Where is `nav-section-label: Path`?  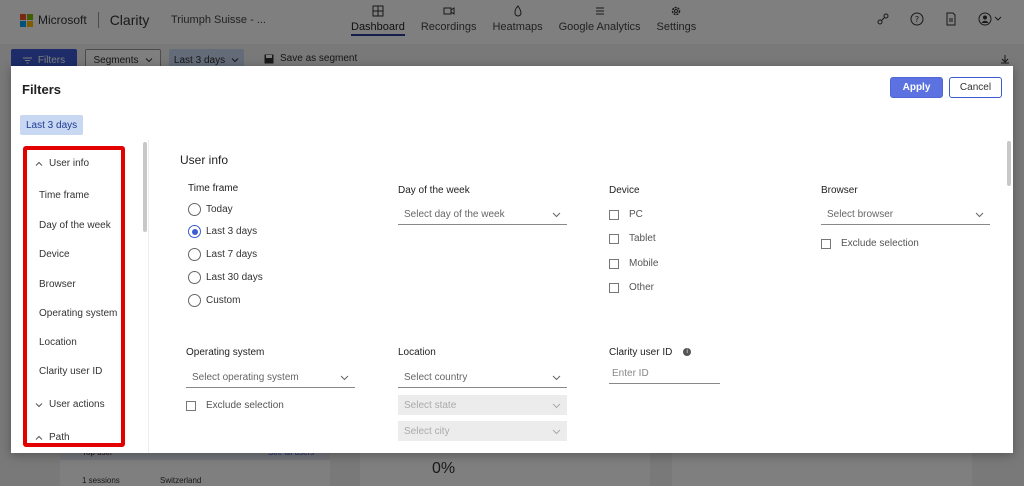
nav-section-label: Path is located at coordinates (59, 437).